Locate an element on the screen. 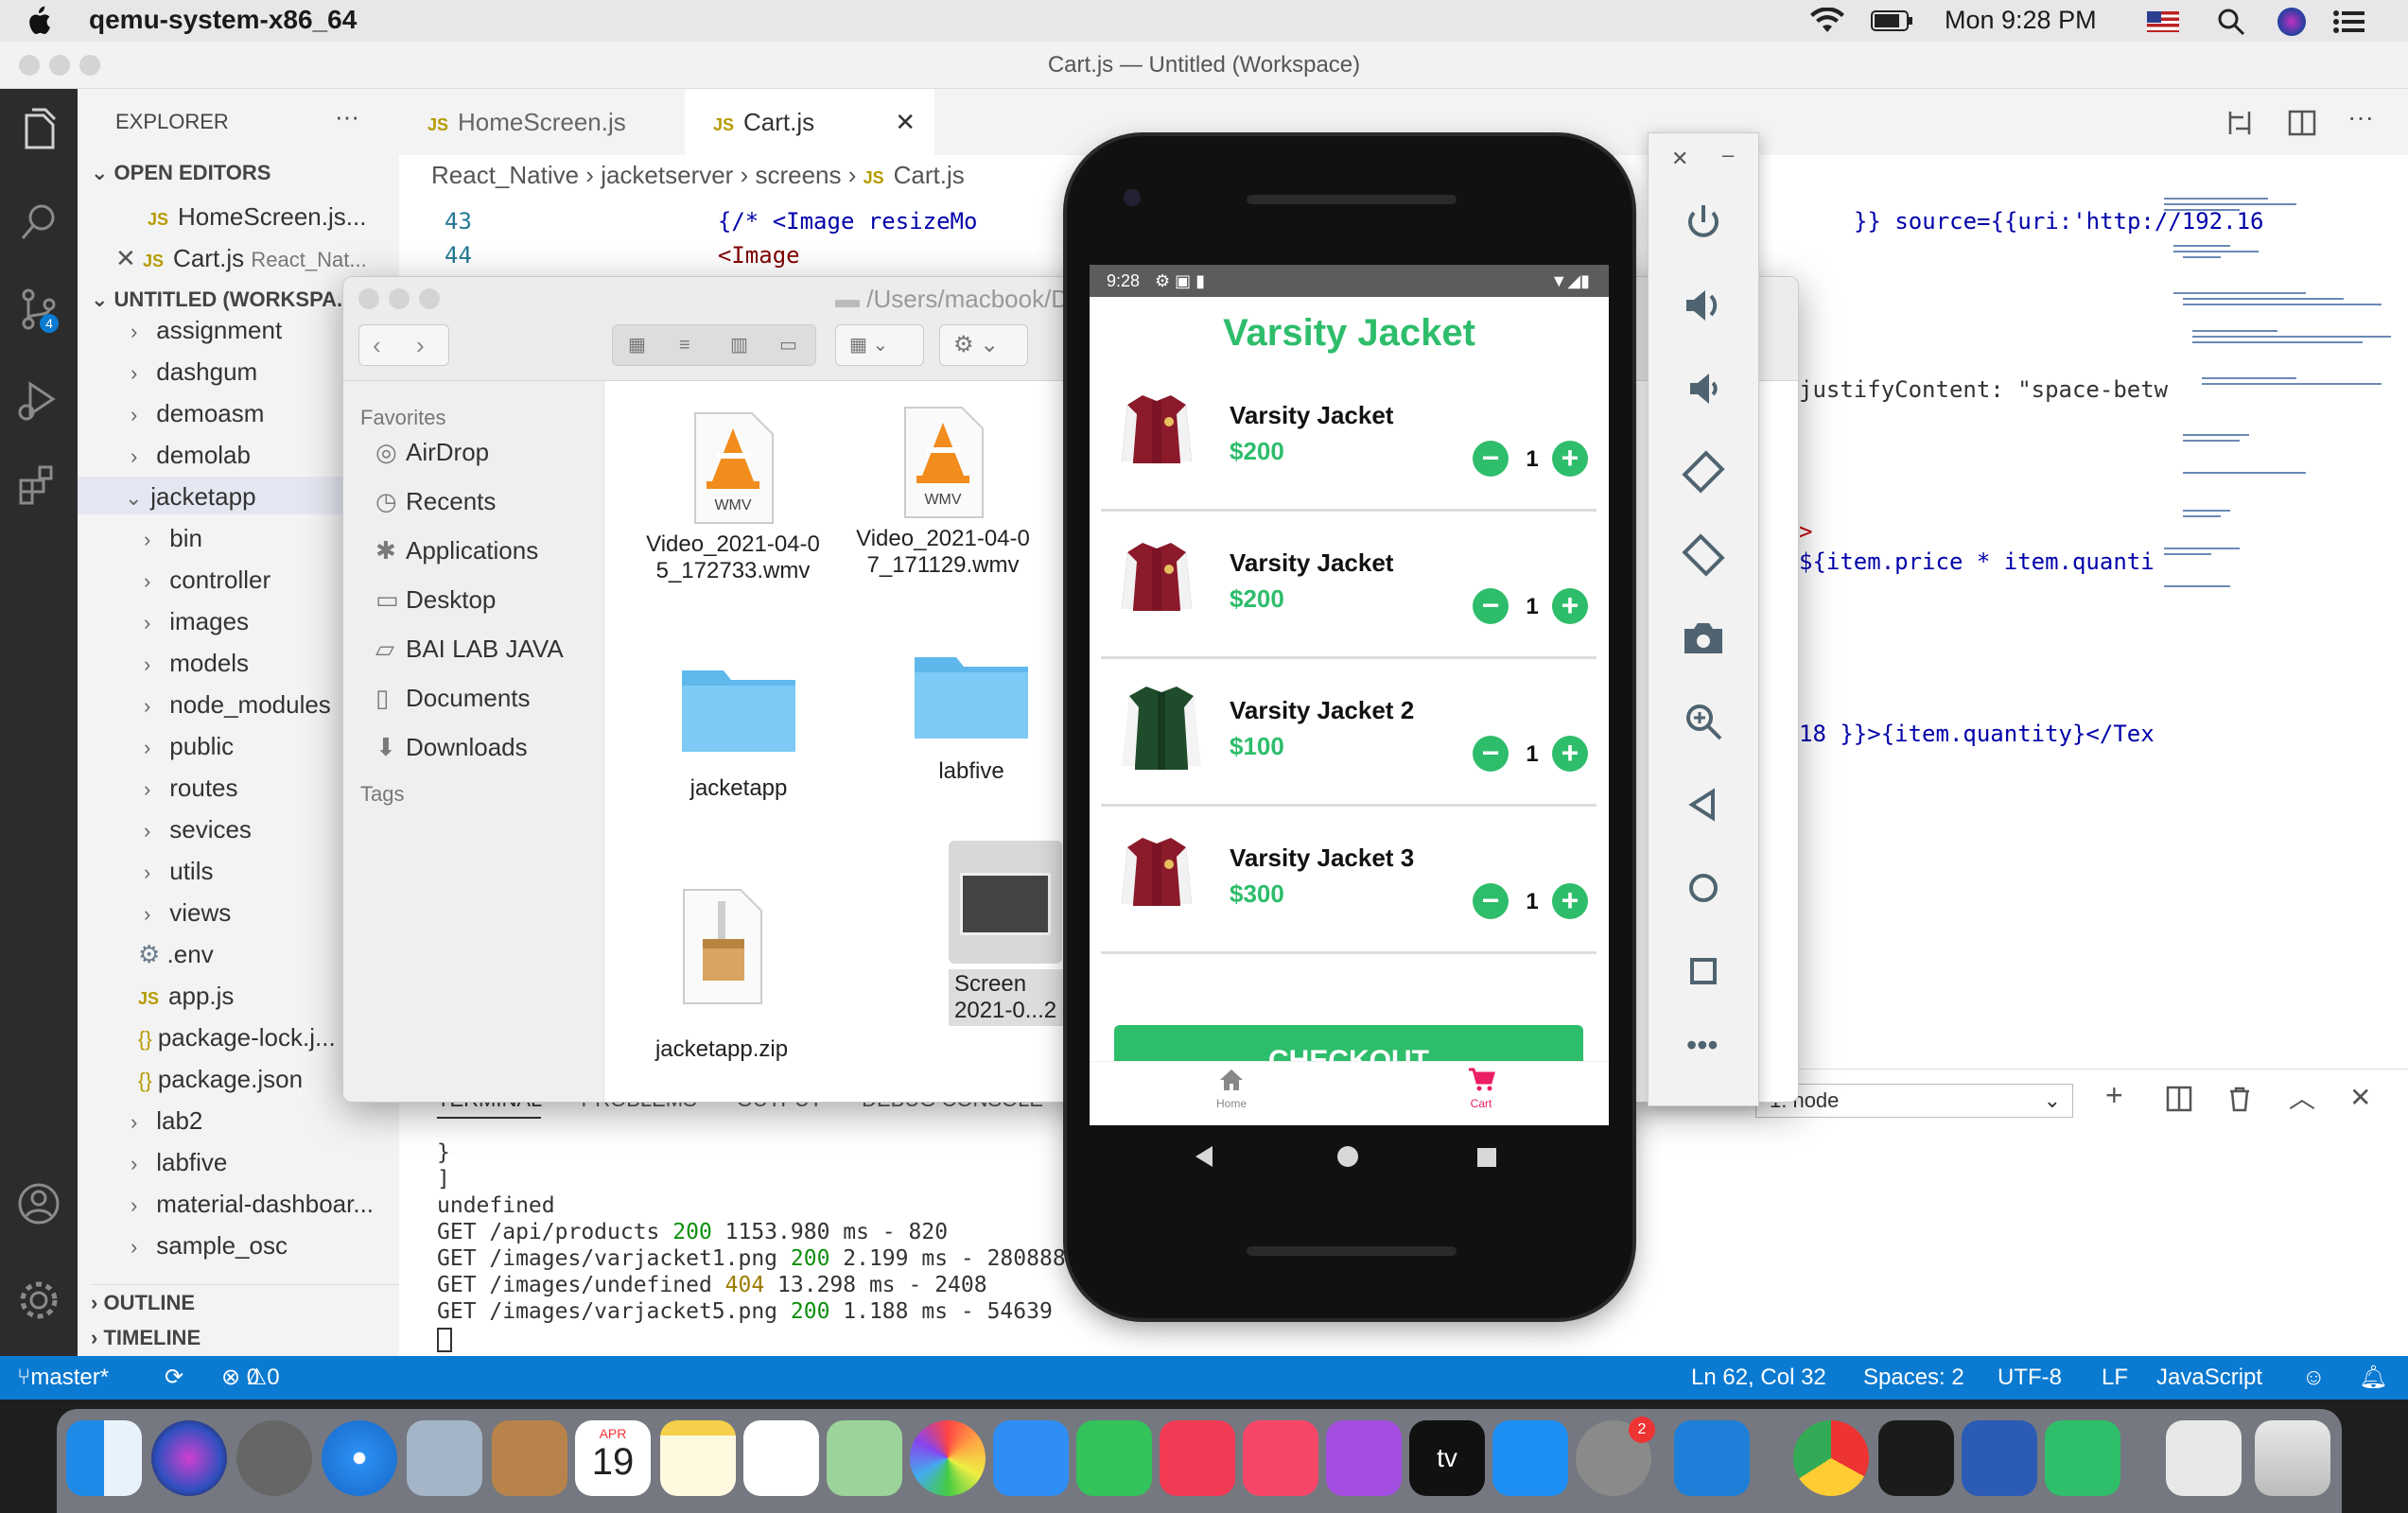  settings-gear-icon is located at coordinates (38, 1300).